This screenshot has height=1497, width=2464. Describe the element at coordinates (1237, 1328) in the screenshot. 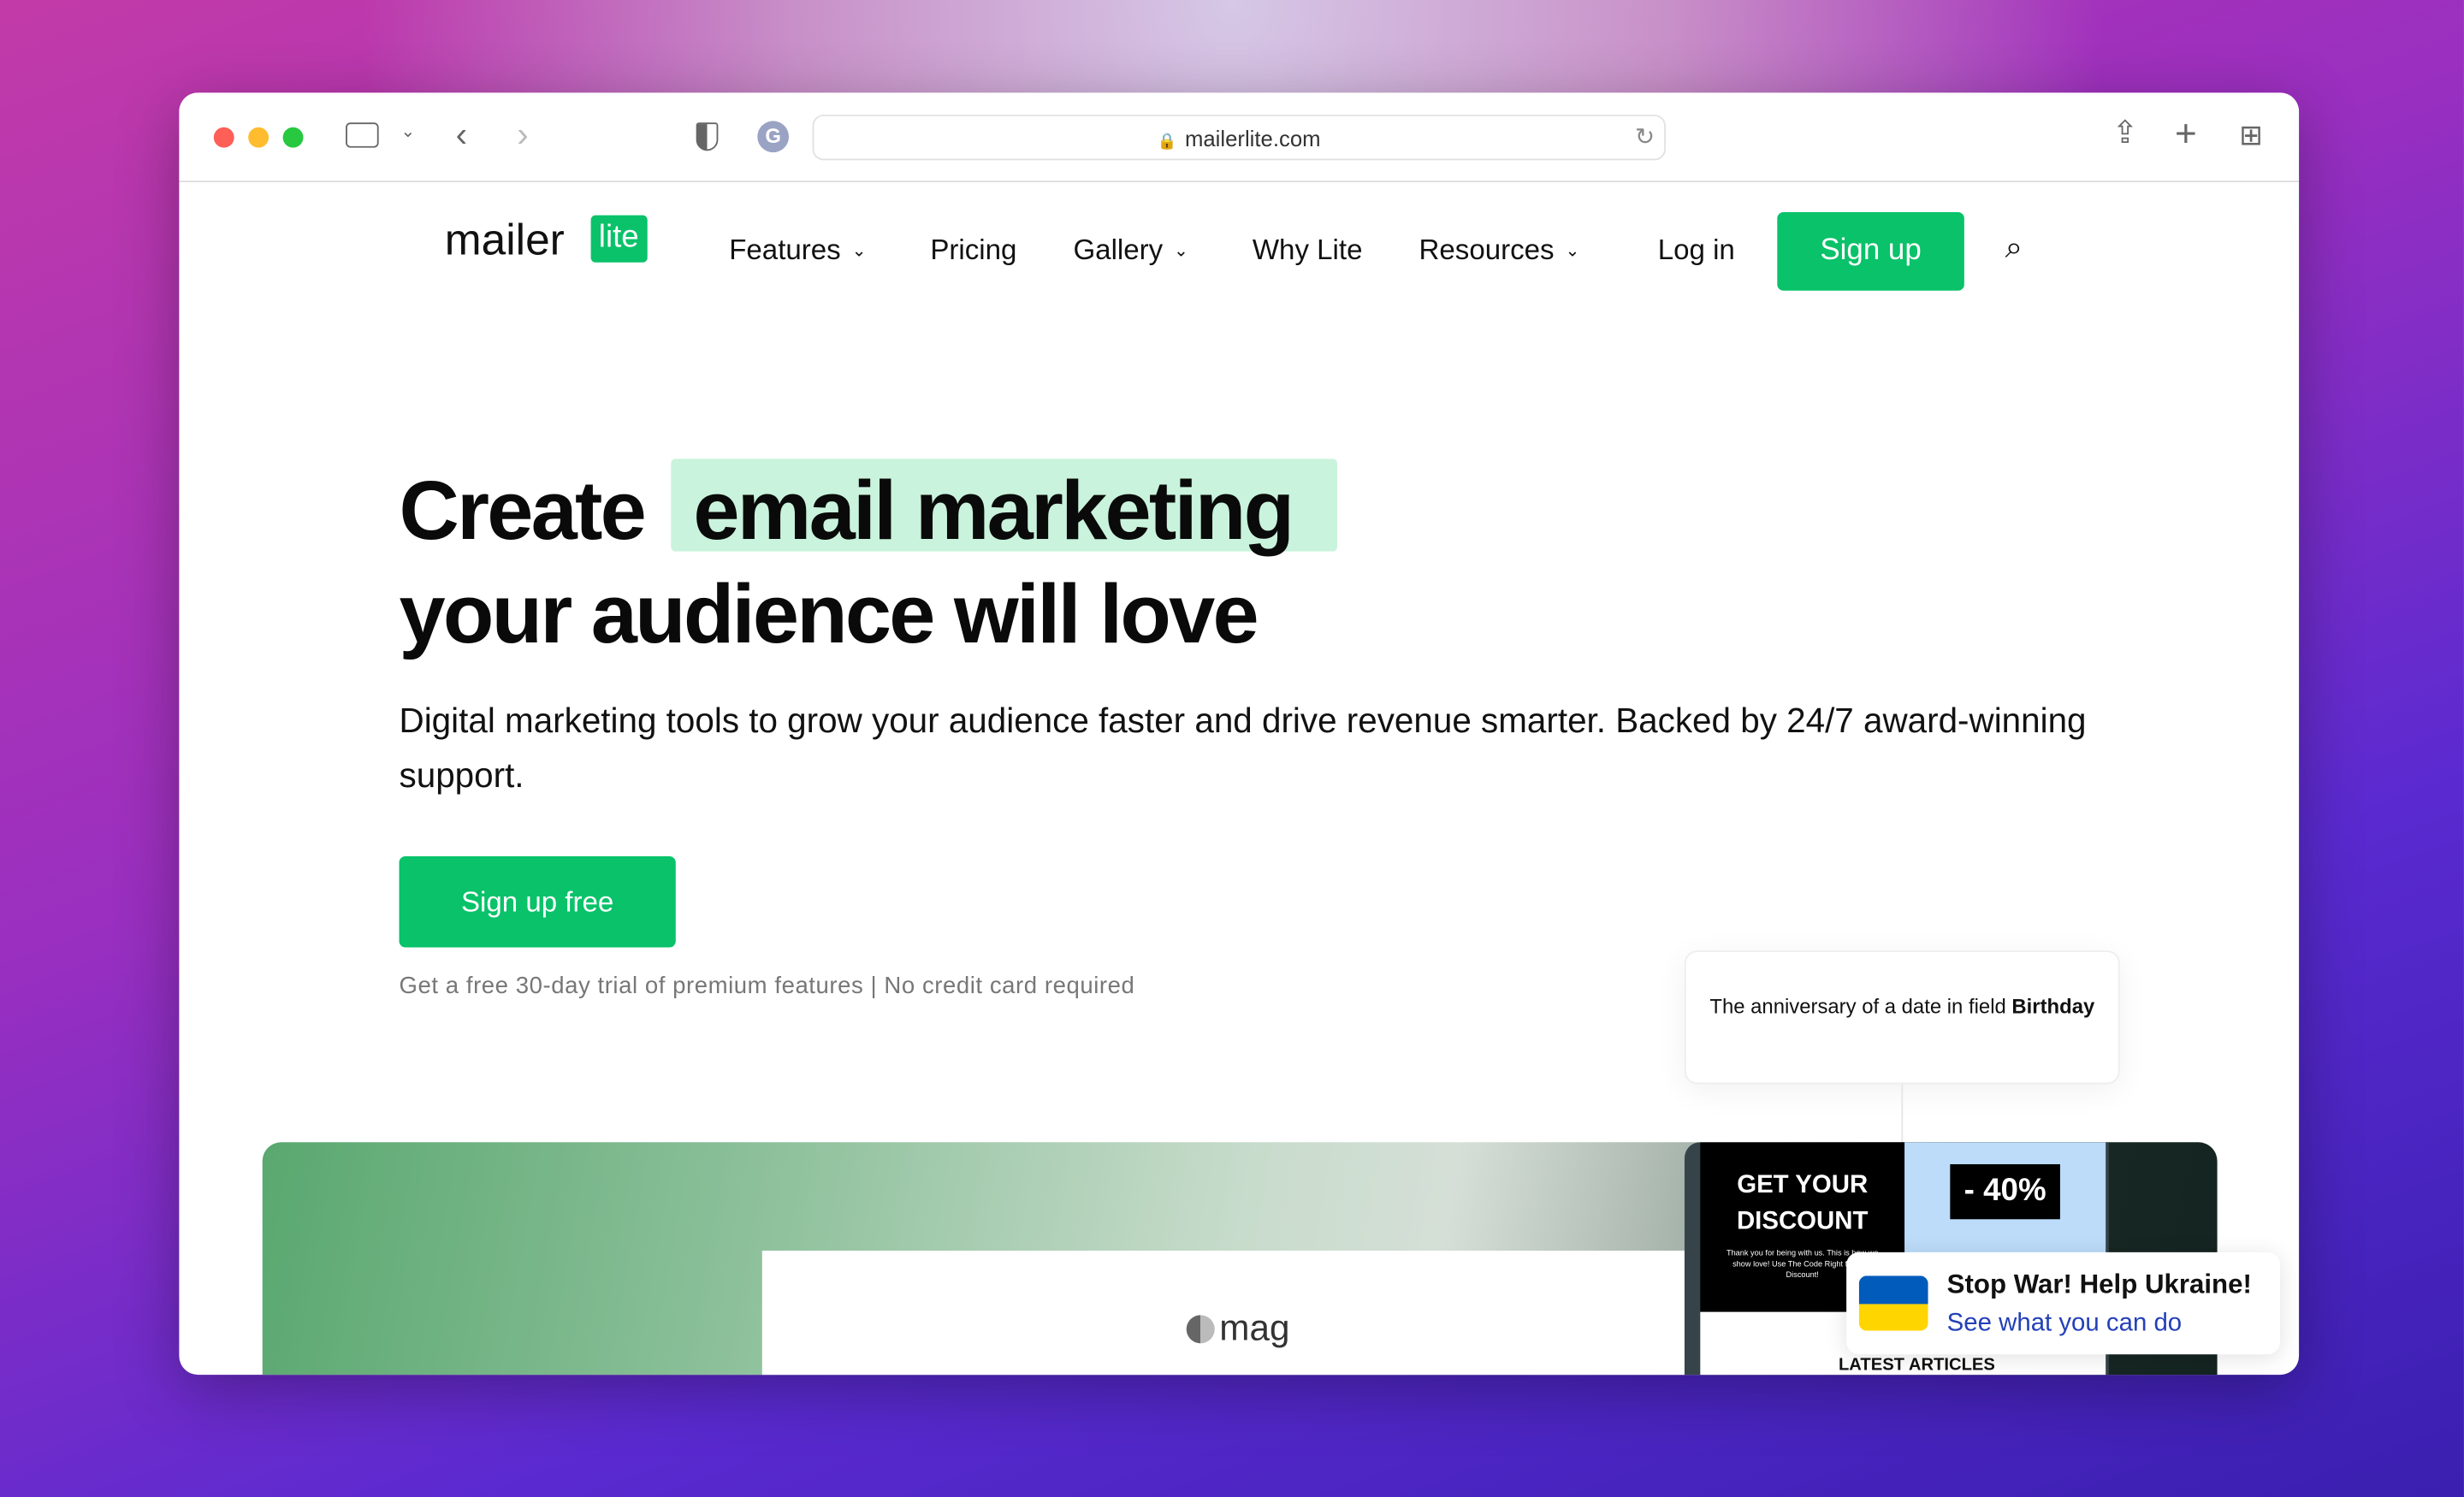

I see `mag-logo: mag` at that location.